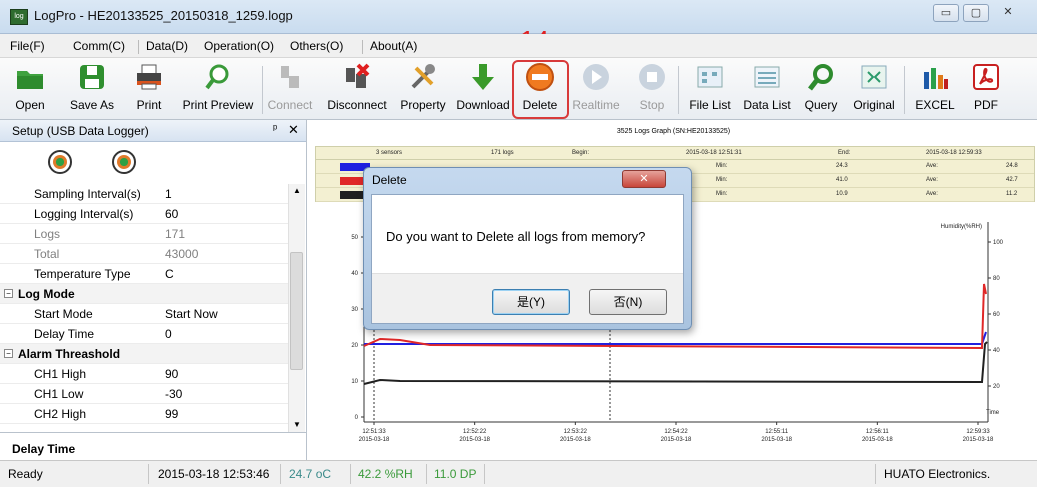 The width and height of the screenshot is (1037, 487). I want to click on disconnect-icon, so click(357, 77).